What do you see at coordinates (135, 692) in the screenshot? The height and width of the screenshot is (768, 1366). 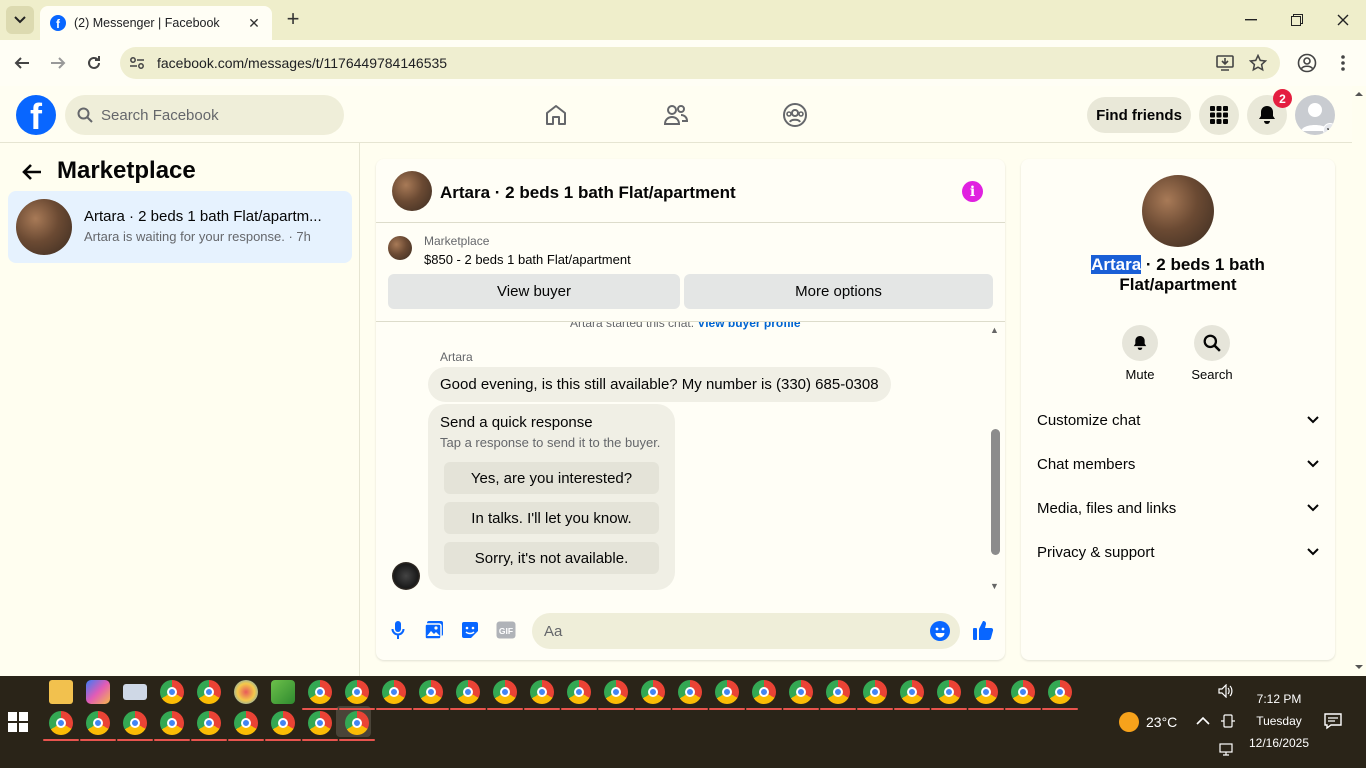 I see `keyboard-icon` at bounding box center [135, 692].